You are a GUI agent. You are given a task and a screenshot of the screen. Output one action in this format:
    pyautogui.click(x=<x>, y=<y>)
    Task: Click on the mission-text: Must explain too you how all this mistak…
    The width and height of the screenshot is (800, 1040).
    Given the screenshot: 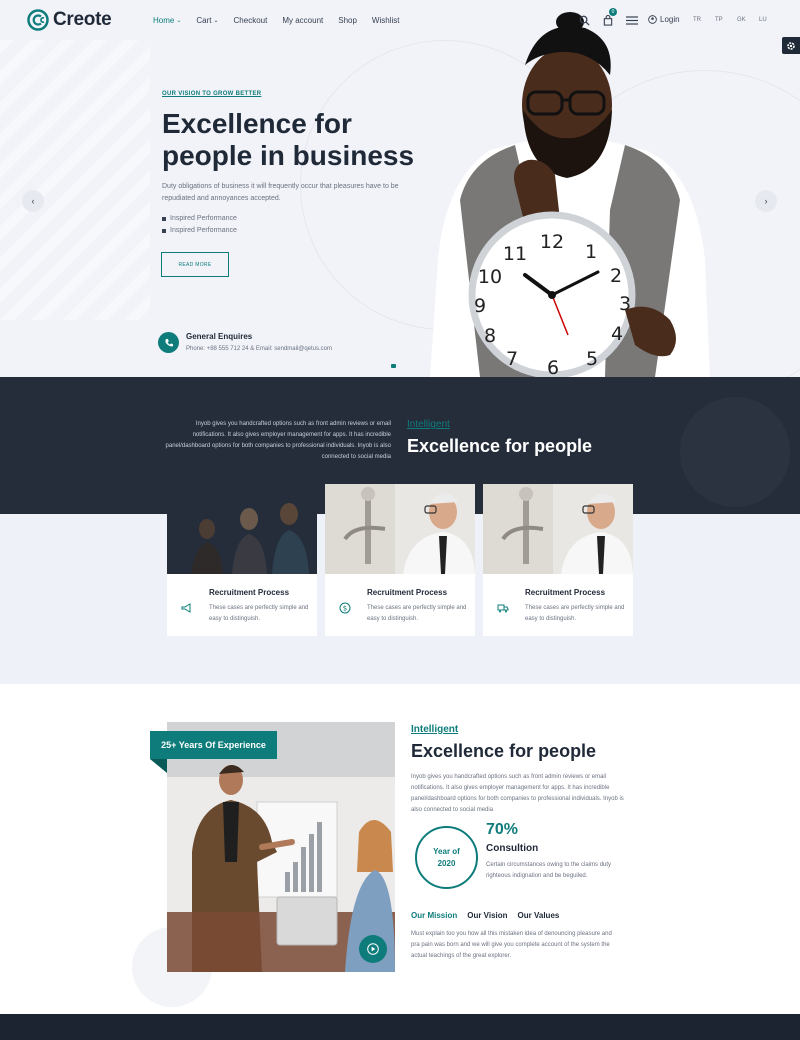 What is the action you would take?
    pyautogui.click(x=511, y=945)
    